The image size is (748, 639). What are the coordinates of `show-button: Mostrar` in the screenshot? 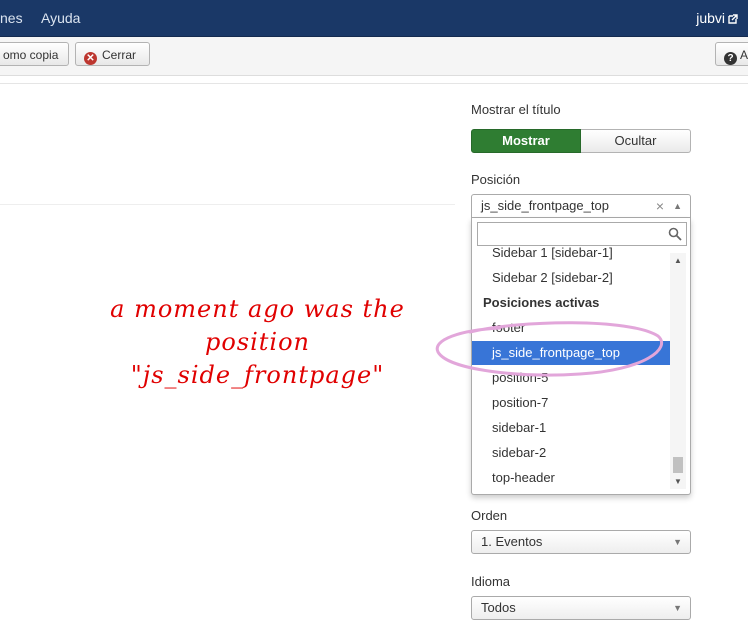 It's located at (526, 141).